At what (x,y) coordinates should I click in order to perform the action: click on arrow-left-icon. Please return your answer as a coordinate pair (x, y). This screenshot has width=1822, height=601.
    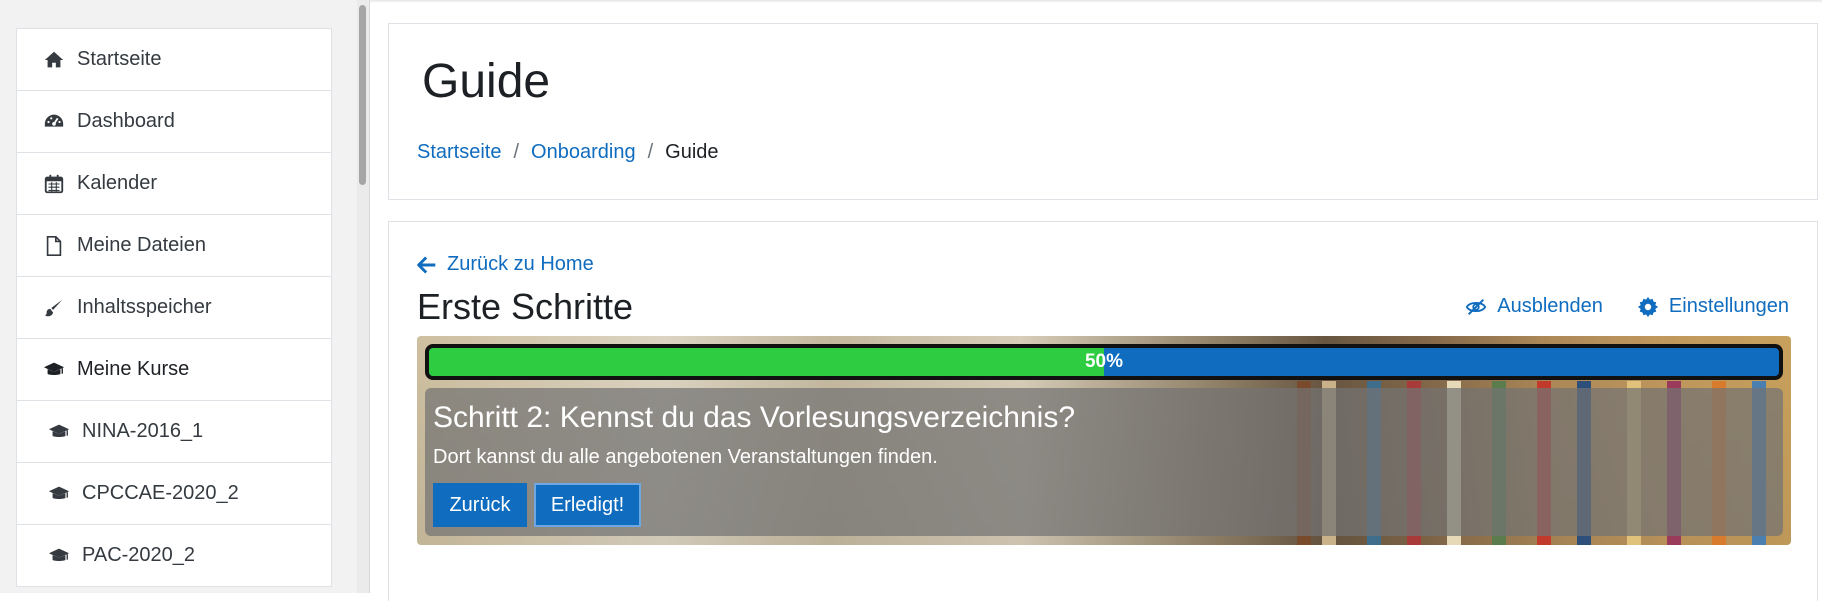
    Looking at the image, I should click on (426, 264).